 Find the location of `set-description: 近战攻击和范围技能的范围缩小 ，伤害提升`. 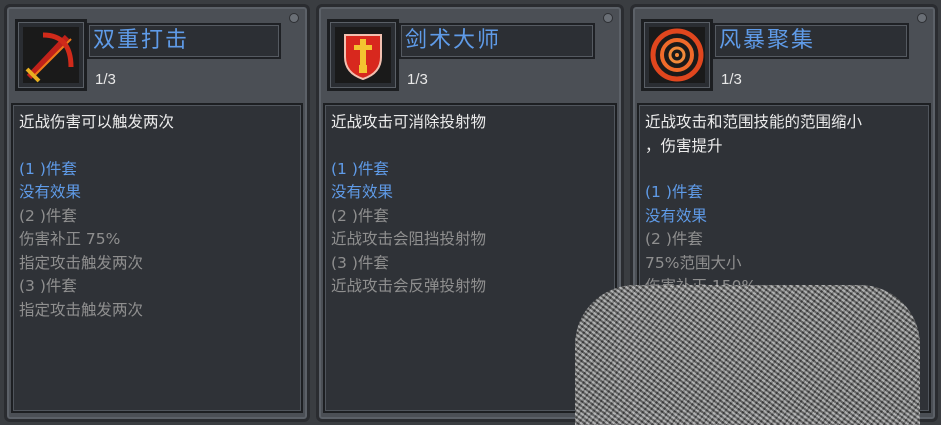

set-description: 近战攻击和范围技能的范围缩小 ，伤害提升 is located at coordinates (754, 134).